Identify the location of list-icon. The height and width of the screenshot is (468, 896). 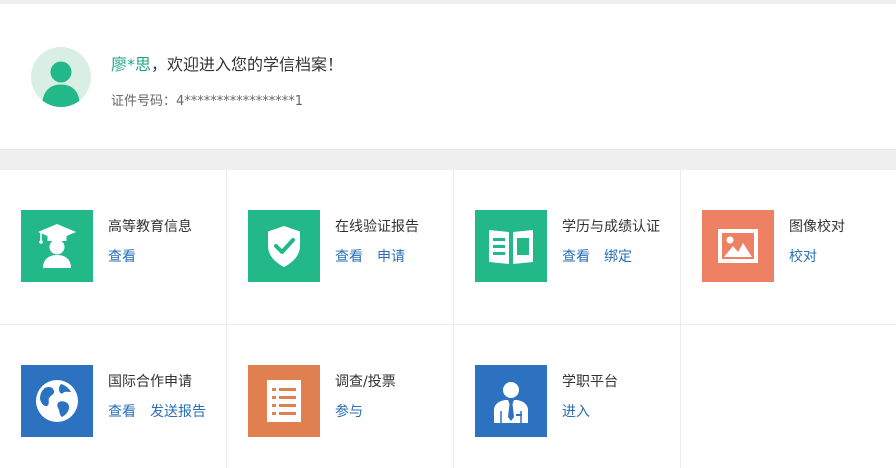
(284, 401).